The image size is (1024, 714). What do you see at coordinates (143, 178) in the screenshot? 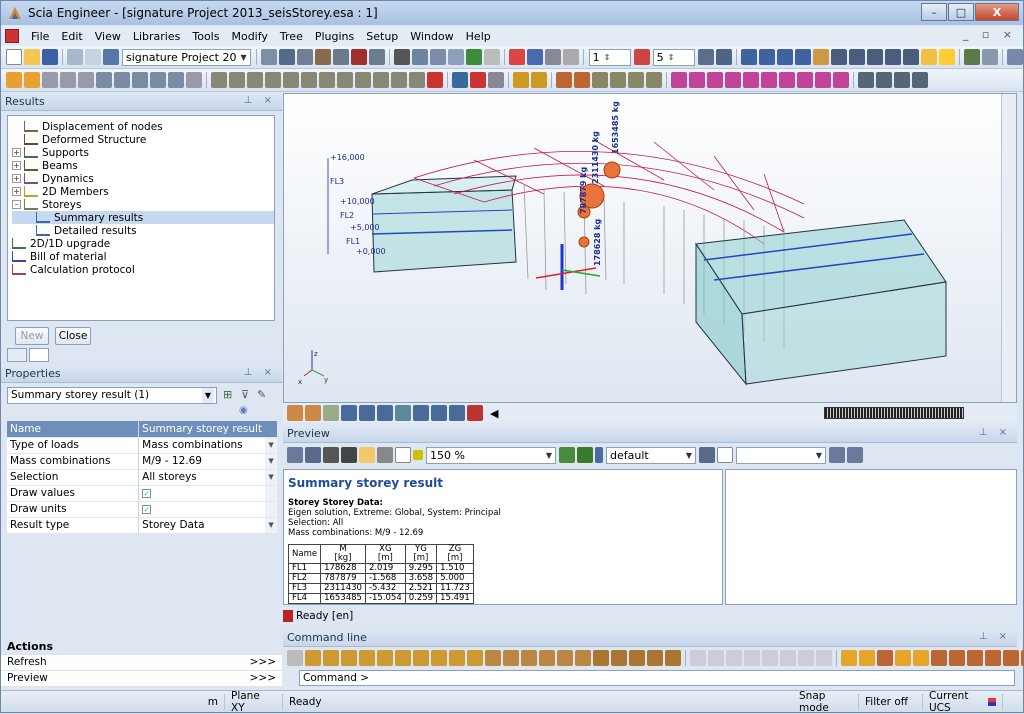
I see `tree-item: + Dynamics` at bounding box center [143, 178].